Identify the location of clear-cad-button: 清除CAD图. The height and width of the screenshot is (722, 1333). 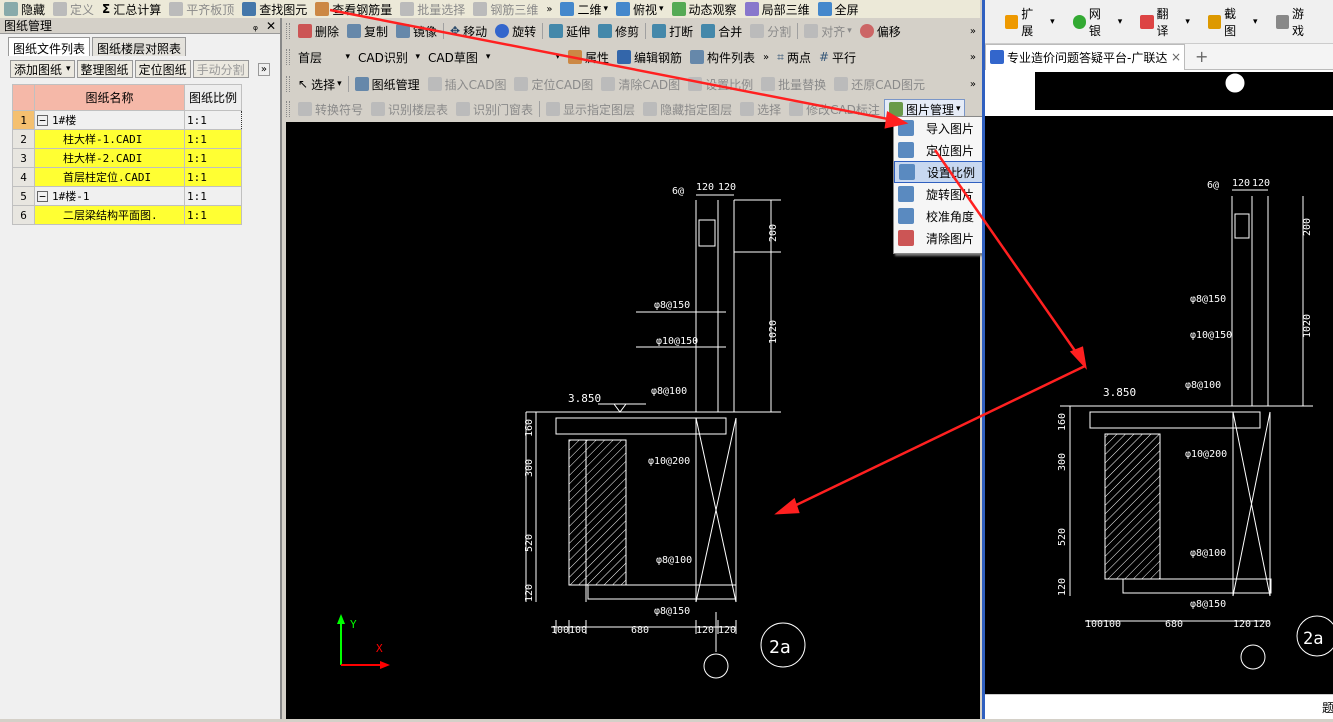
(640, 84).